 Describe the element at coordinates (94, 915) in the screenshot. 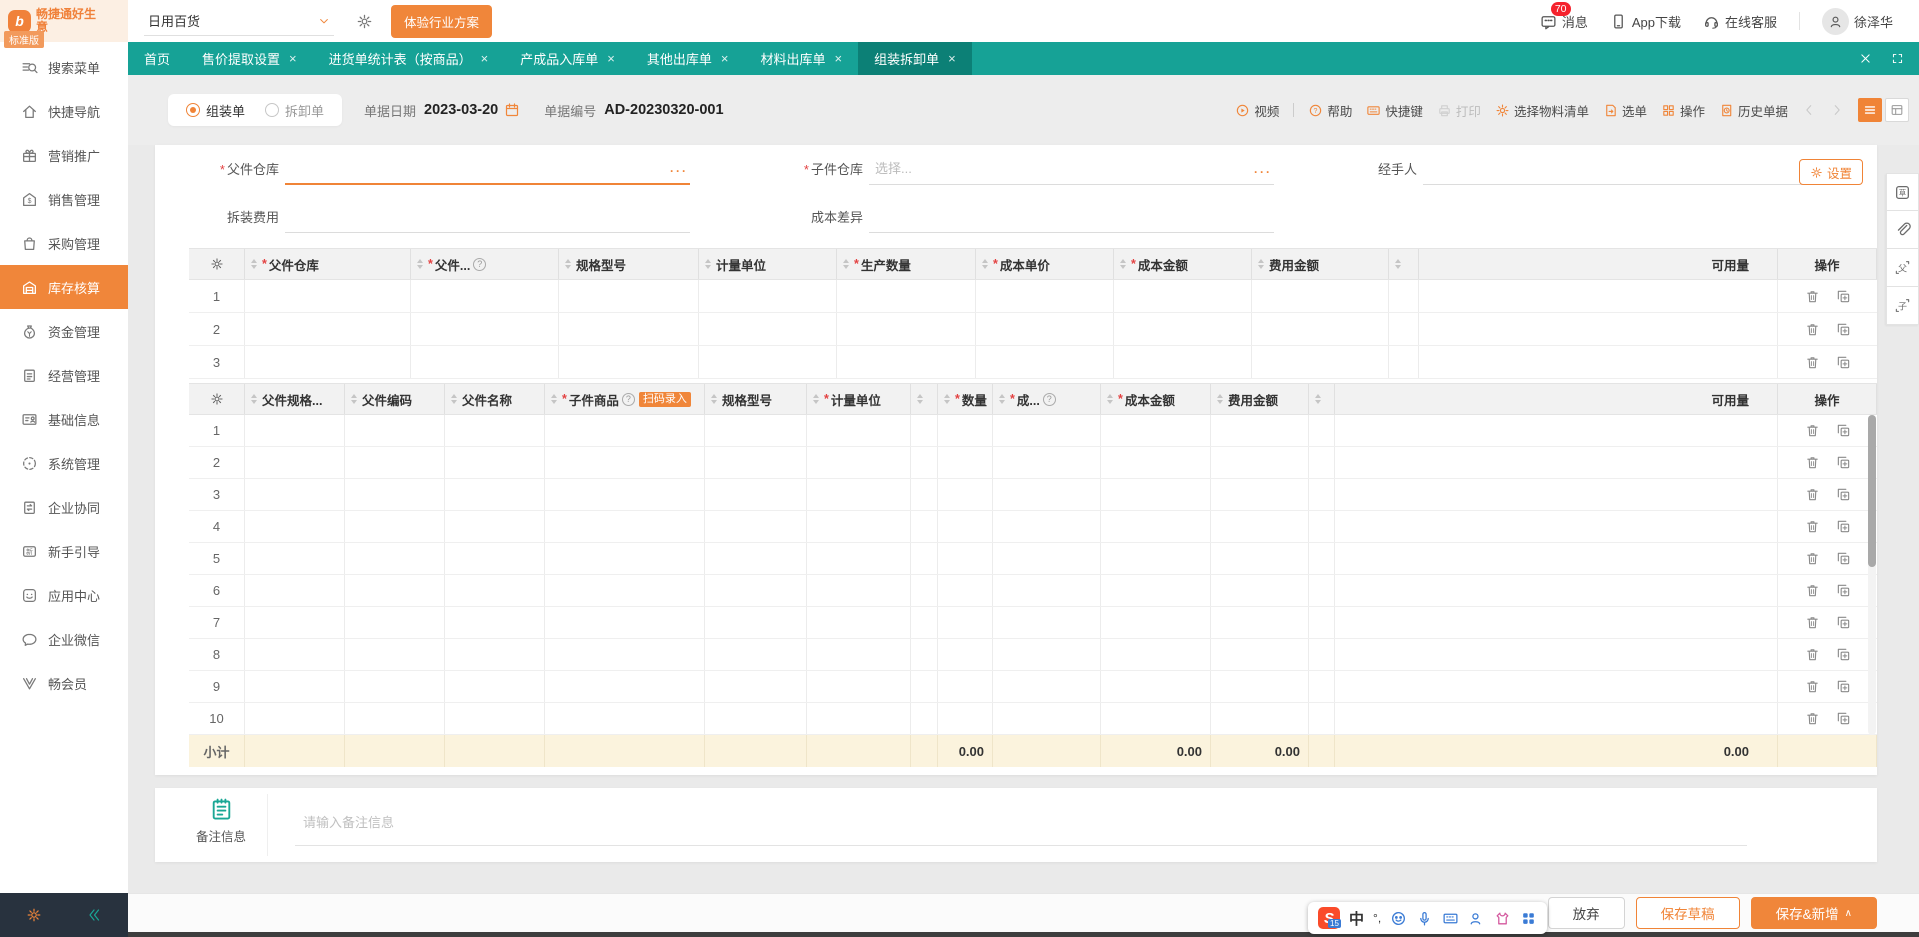

I see `collapse-sidebar-icon` at that location.